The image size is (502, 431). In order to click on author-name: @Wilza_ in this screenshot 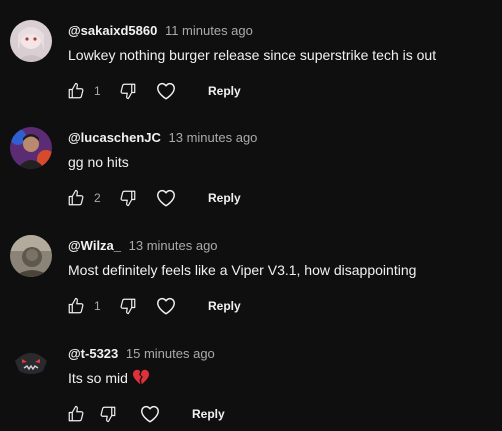, I will do `click(94, 245)`.